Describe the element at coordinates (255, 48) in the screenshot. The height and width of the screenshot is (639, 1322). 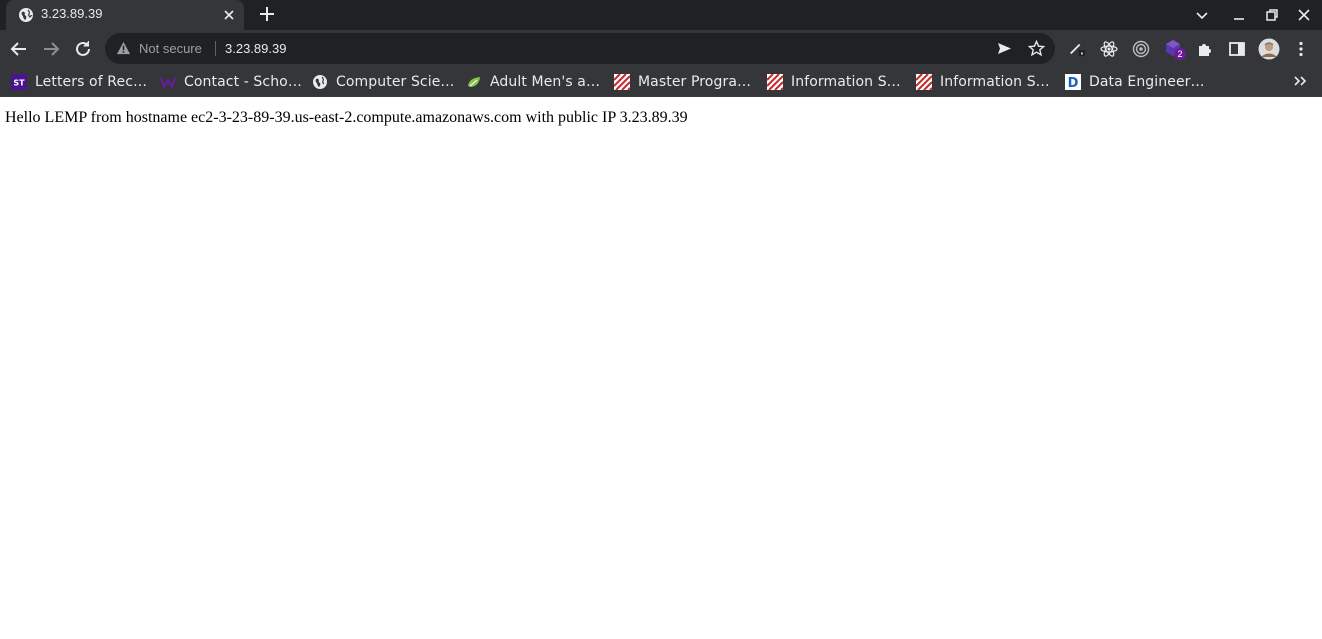
I see `url-text: 3.23.89.39` at that location.